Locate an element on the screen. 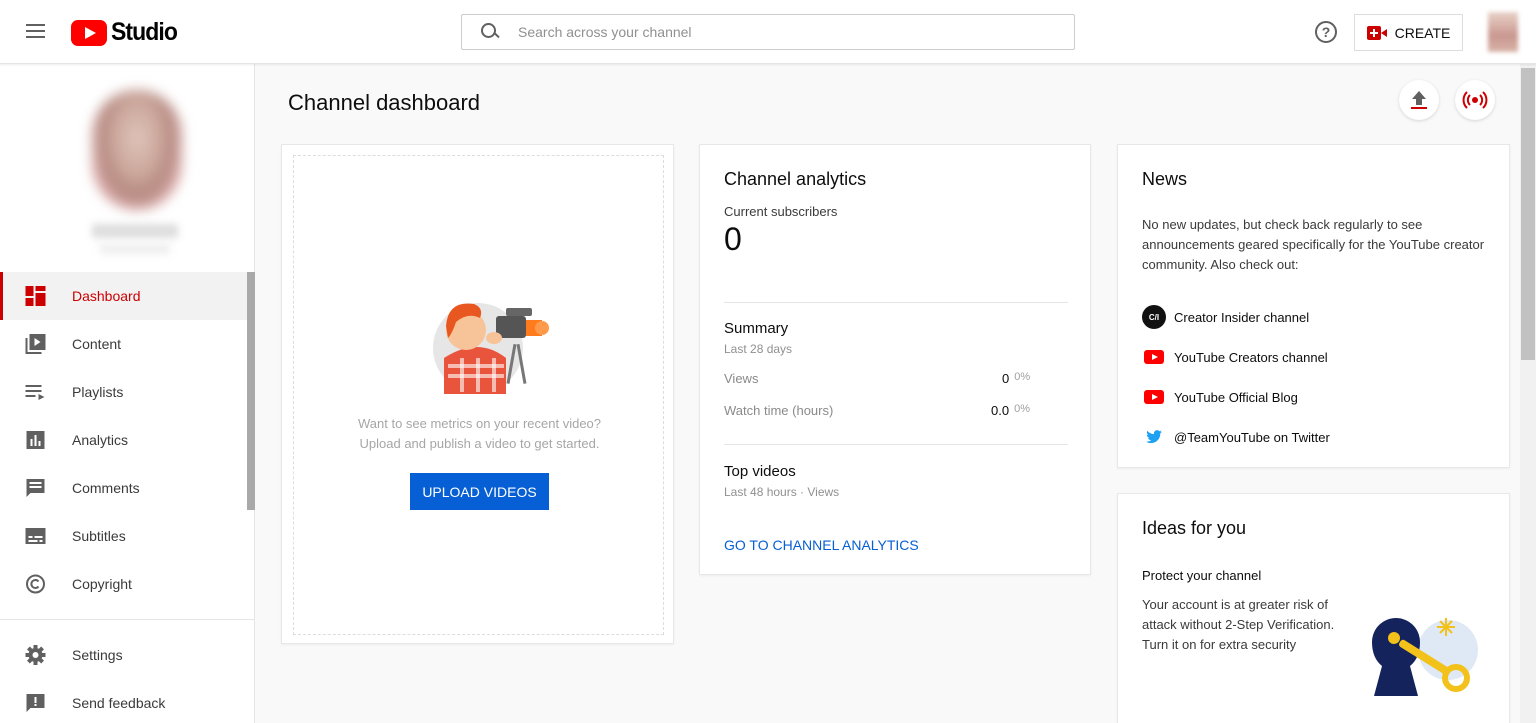 The height and width of the screenshot is (723, 1536). youtube-studio-logo: Studio is located at coordinates (127, 32).